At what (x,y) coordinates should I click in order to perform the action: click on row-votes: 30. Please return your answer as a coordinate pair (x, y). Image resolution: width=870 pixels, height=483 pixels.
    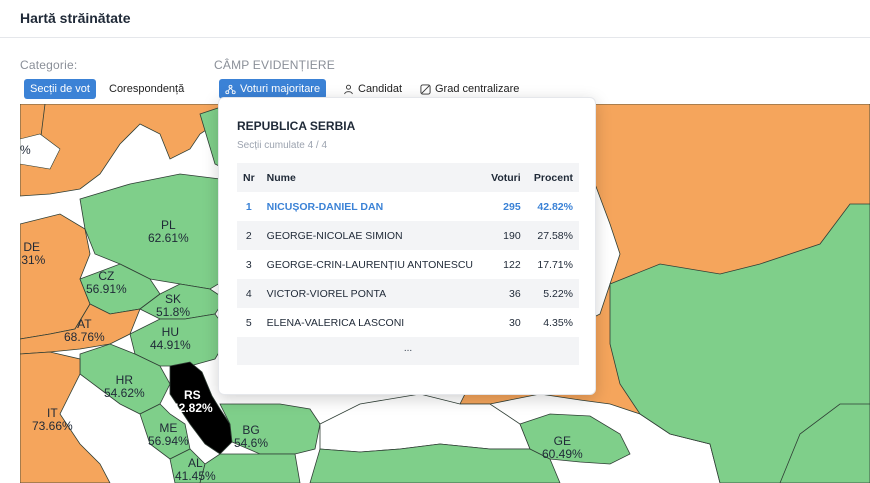
    Looking at the image, I should click on (515, 322).